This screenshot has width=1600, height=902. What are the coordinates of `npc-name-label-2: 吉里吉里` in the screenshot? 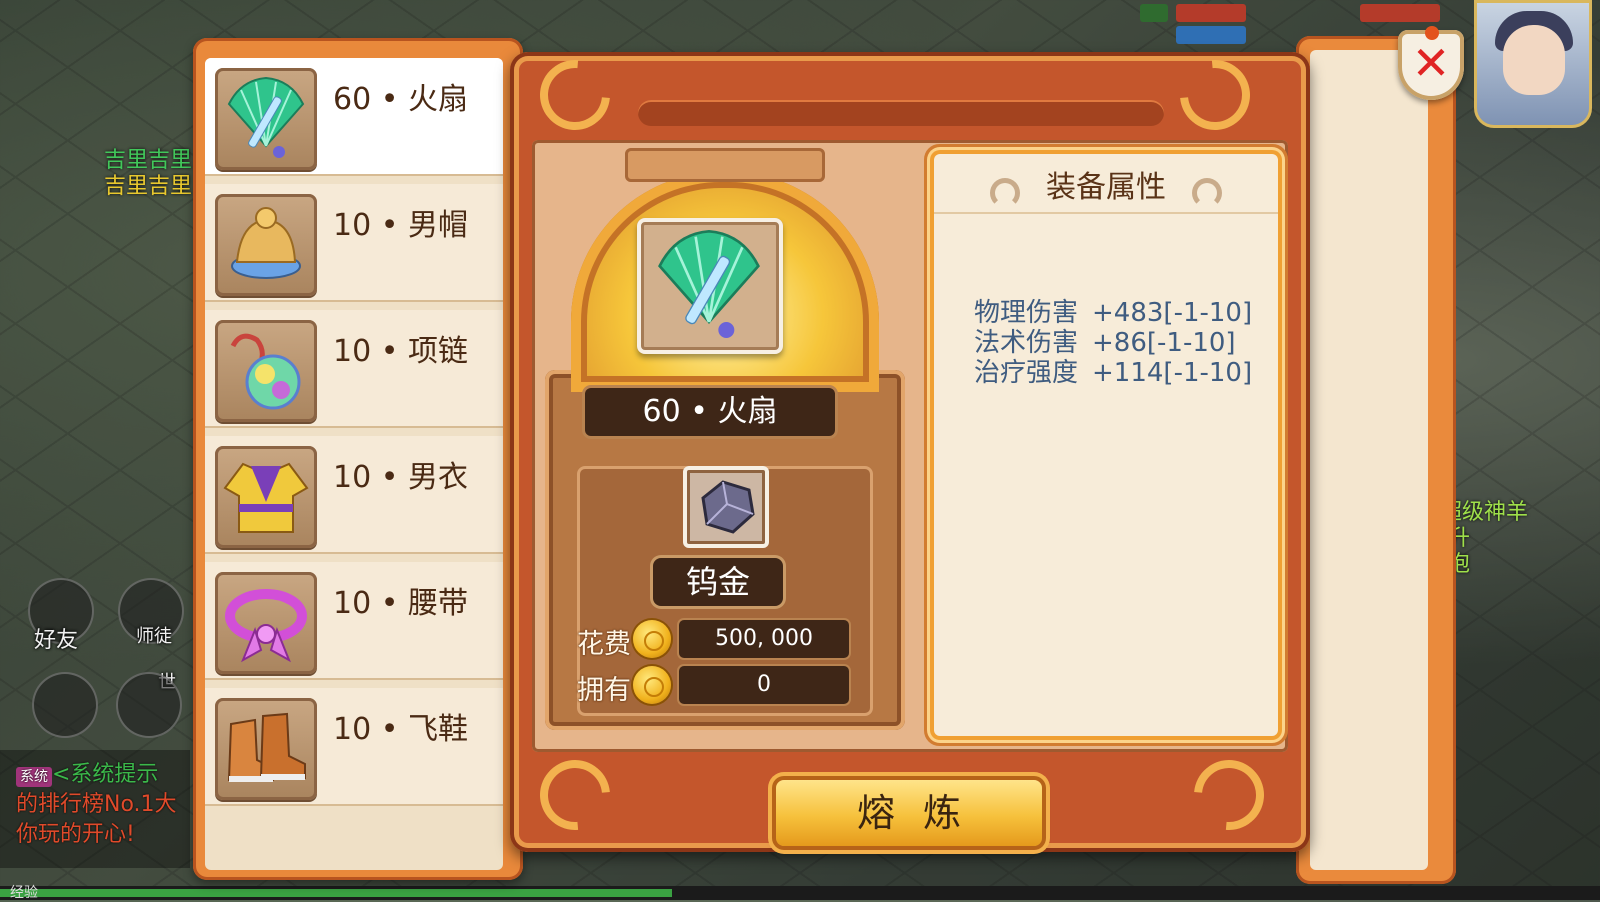 It's located at (148, 186).